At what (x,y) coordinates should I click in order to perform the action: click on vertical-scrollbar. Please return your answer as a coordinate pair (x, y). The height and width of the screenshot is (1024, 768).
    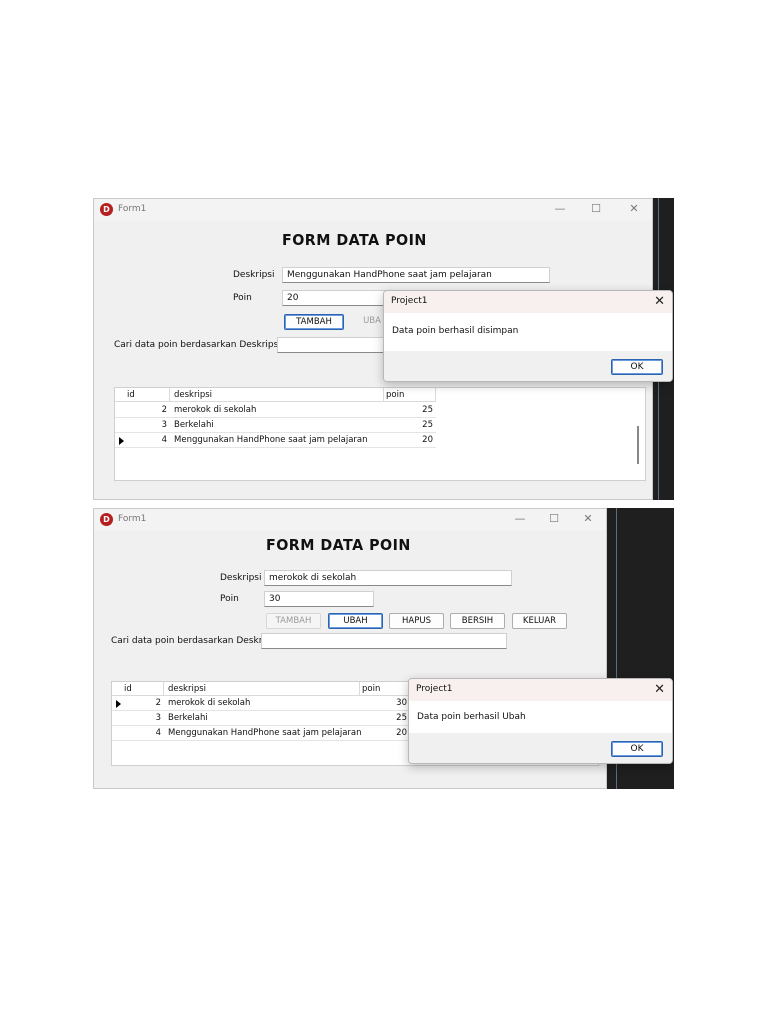
    Looking at the image, I should click on (638, 445).